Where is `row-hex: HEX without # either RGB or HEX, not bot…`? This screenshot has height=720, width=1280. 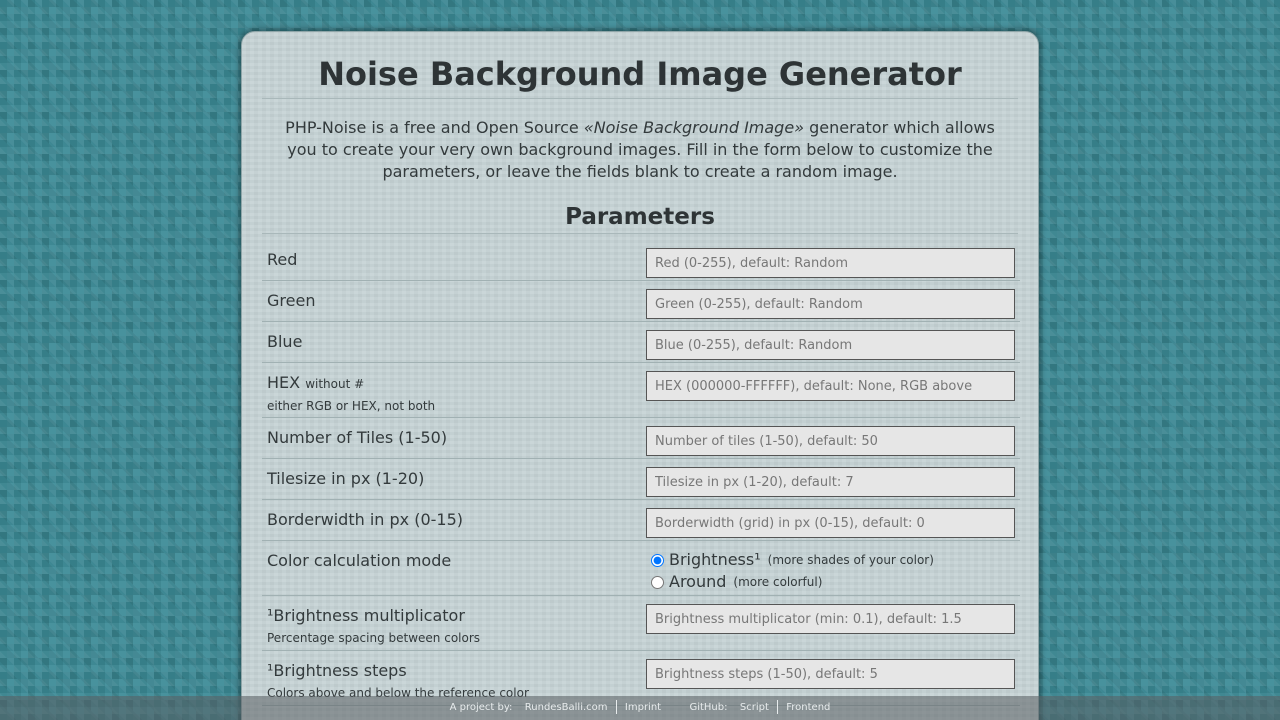 row-hex: HEX without # either RGB or HEX, not bot… is located at coordinates (641, 390).